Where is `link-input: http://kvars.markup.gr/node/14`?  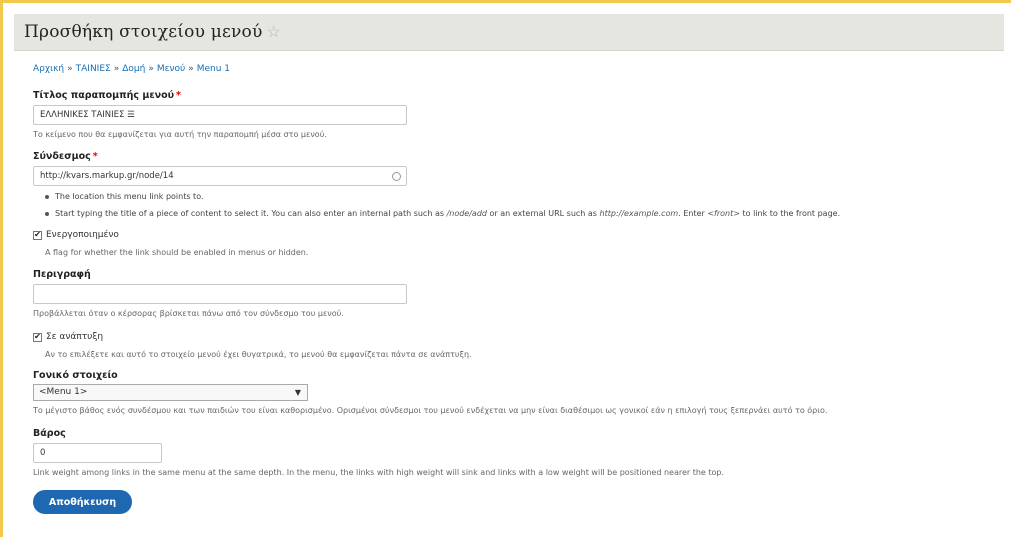 link-input: http://kvars.markup.gr/node/14 is located at coordinates (220, 176).